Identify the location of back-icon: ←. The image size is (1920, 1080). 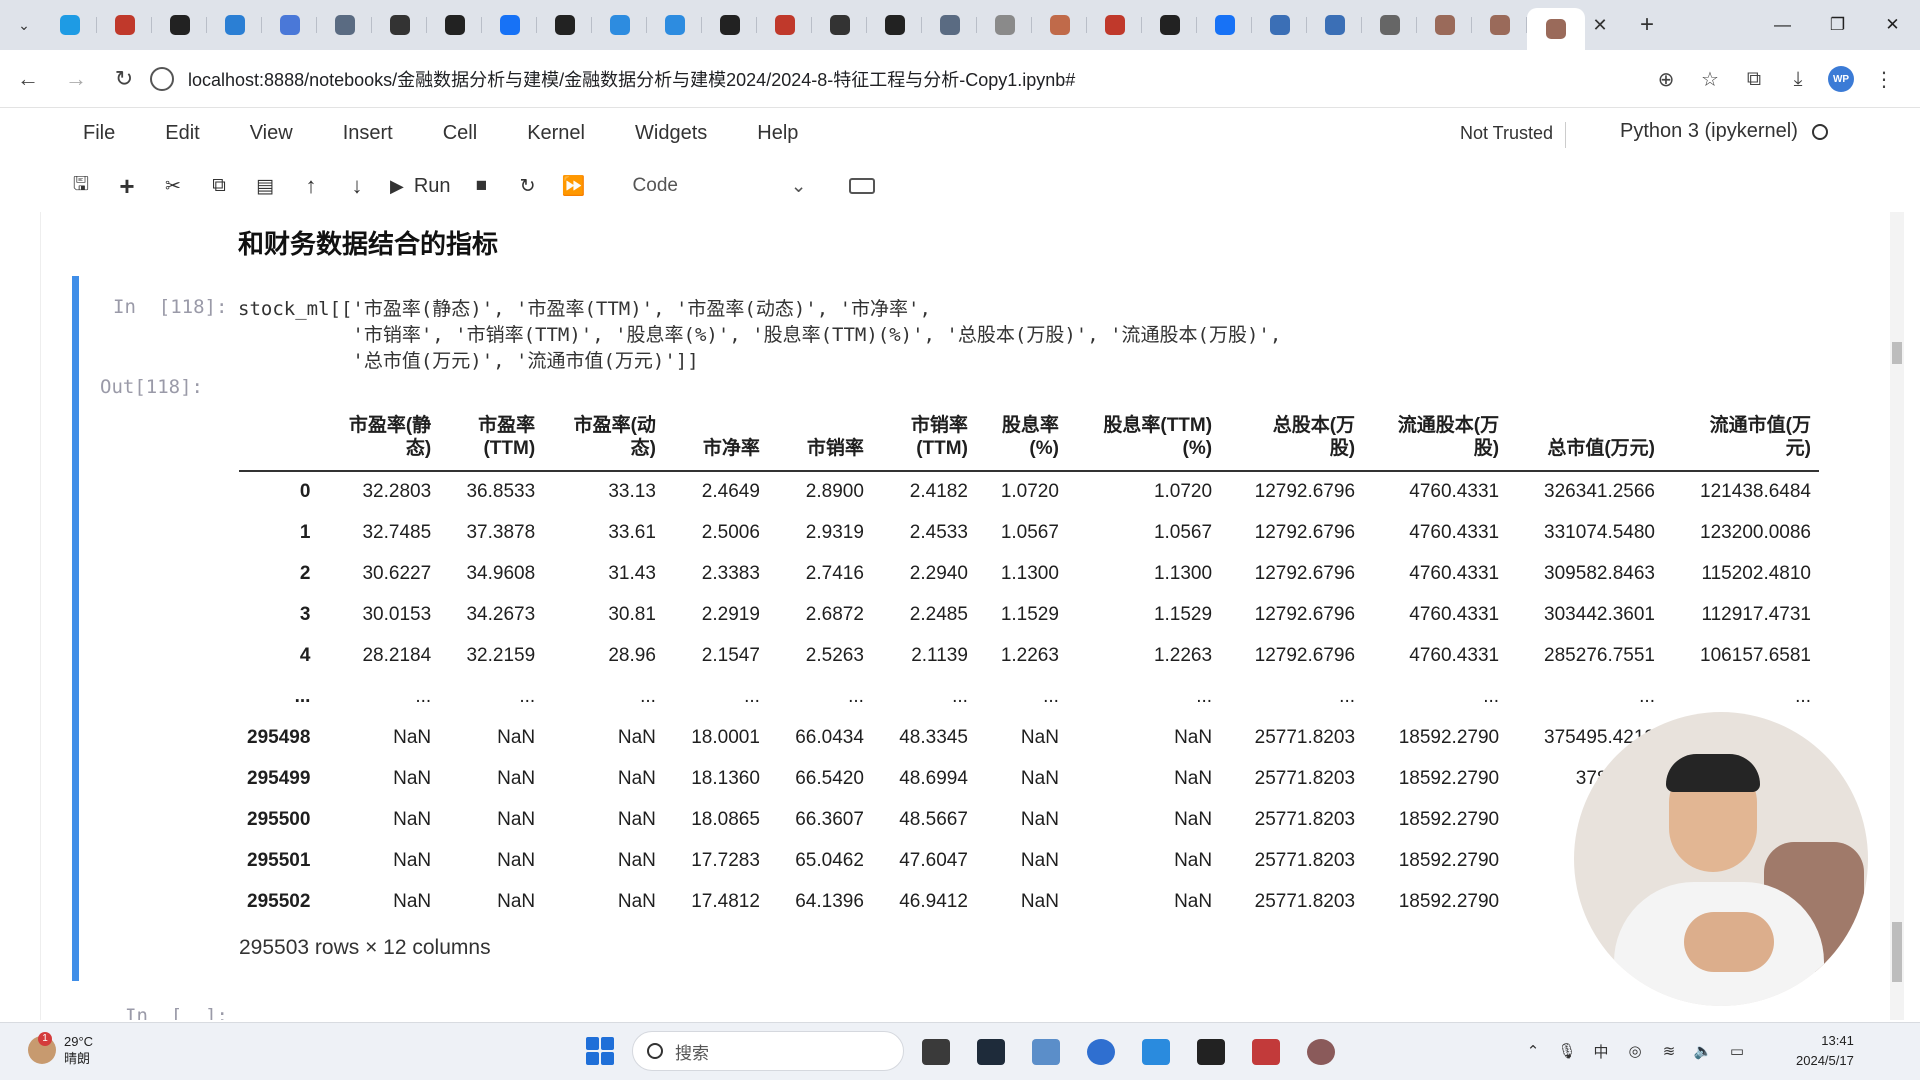
(28, 79).